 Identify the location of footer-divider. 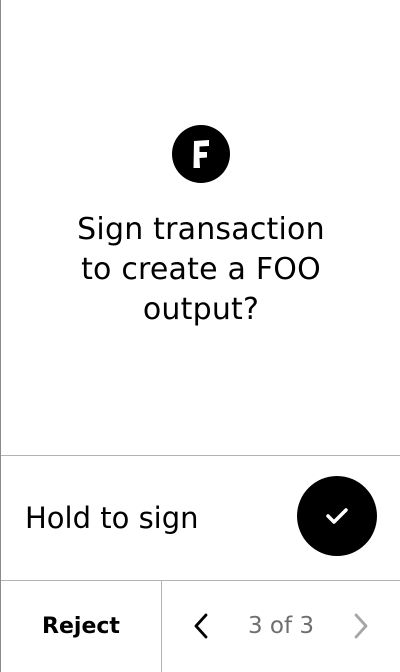
(161, 626).